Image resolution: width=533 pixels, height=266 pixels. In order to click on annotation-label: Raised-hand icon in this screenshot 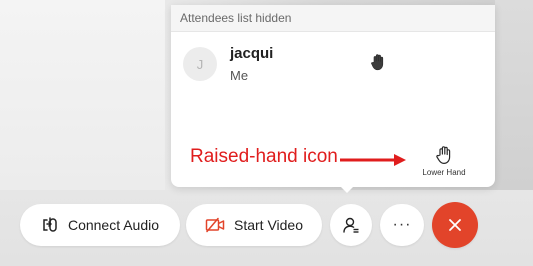, I will do `click(264, 156)`.